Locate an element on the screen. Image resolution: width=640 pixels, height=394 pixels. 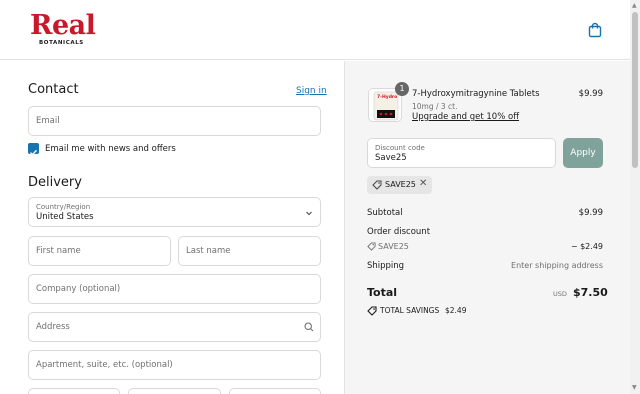
check-icon is located at coordinates (33, 152).